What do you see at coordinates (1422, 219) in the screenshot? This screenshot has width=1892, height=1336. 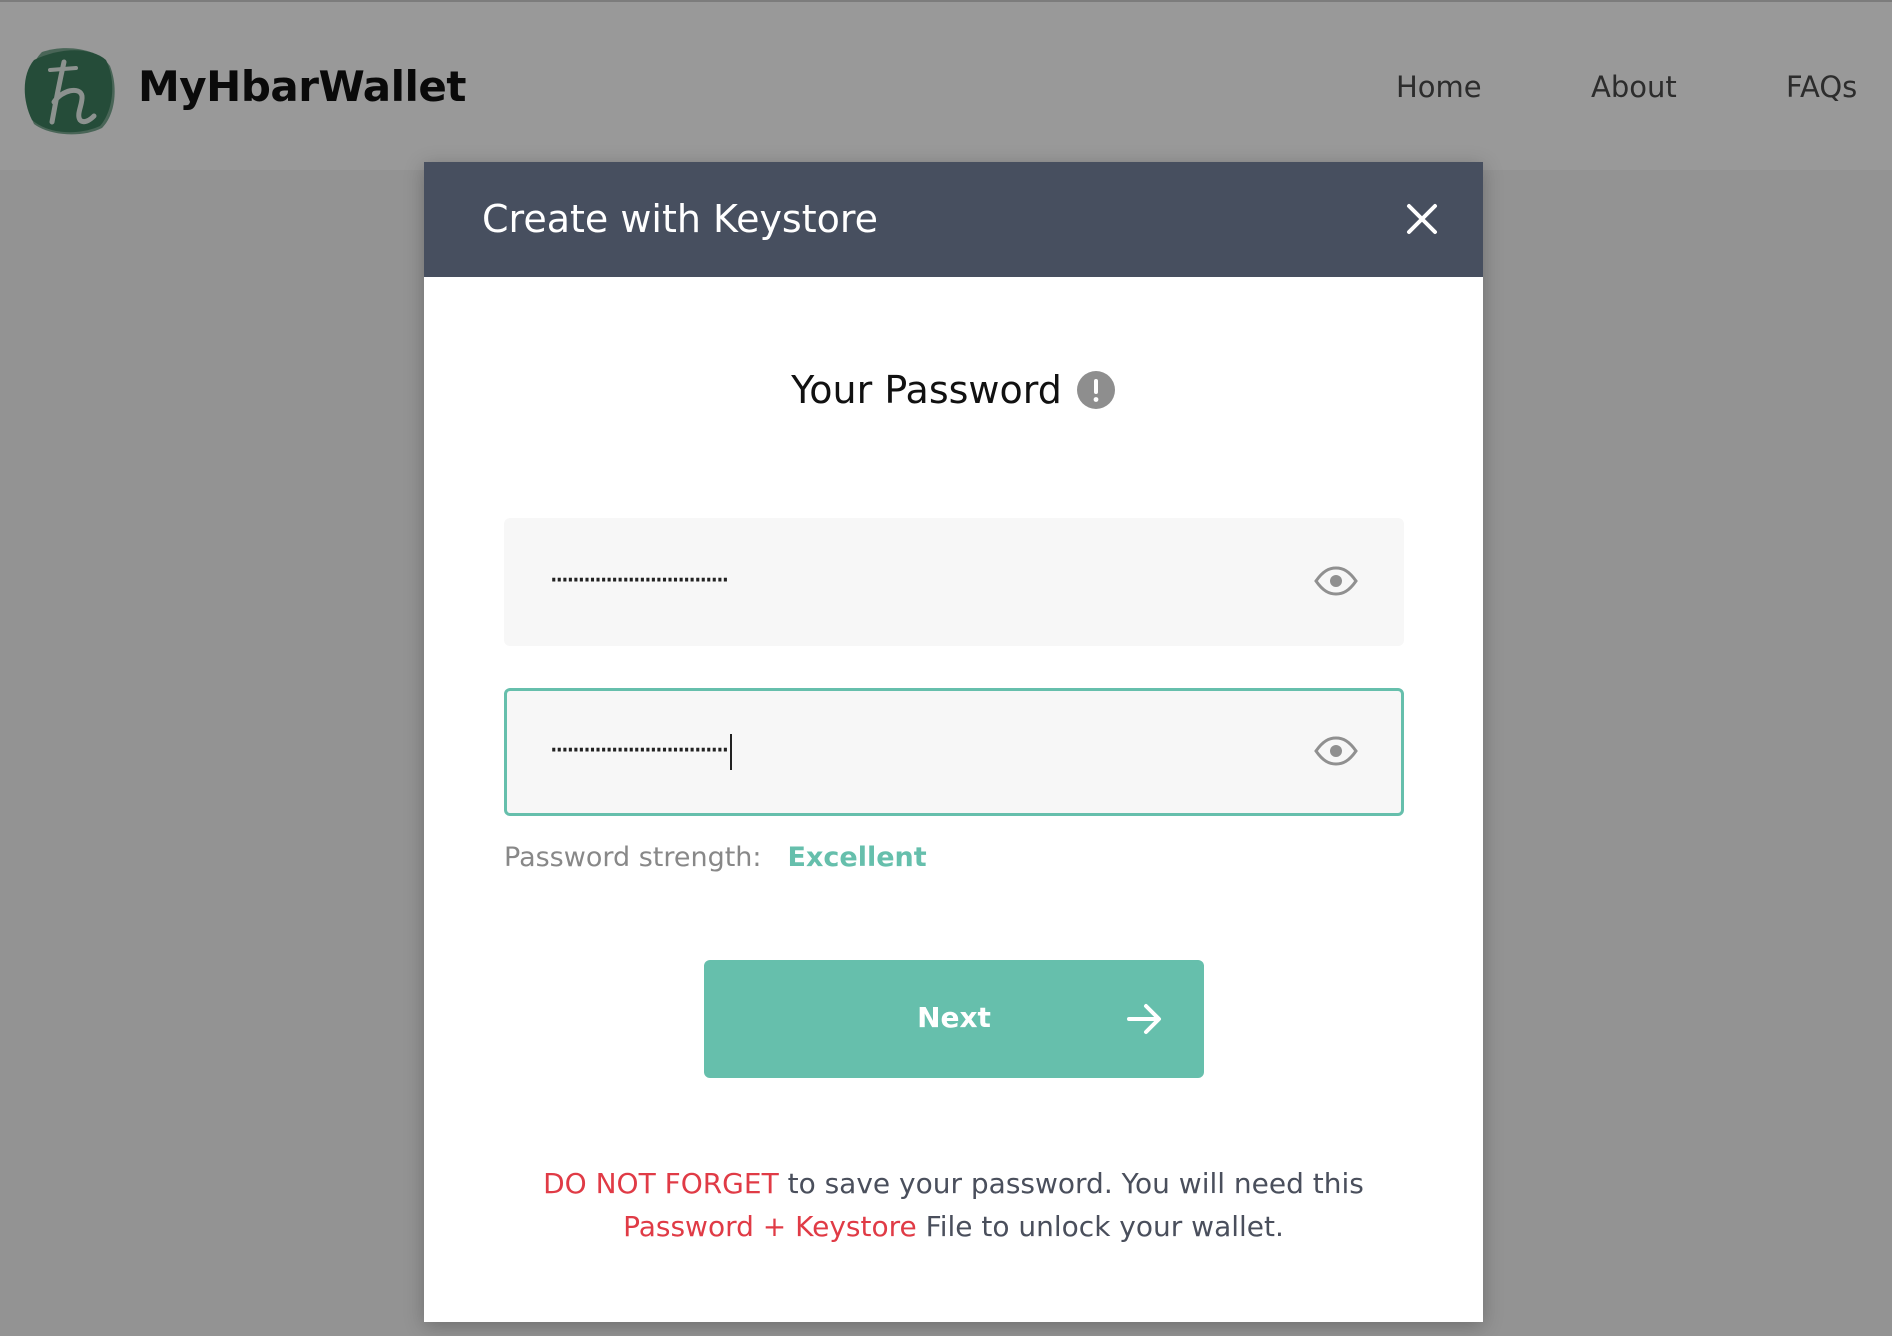 I see `close-icon` at bounding box center [1422, 219].